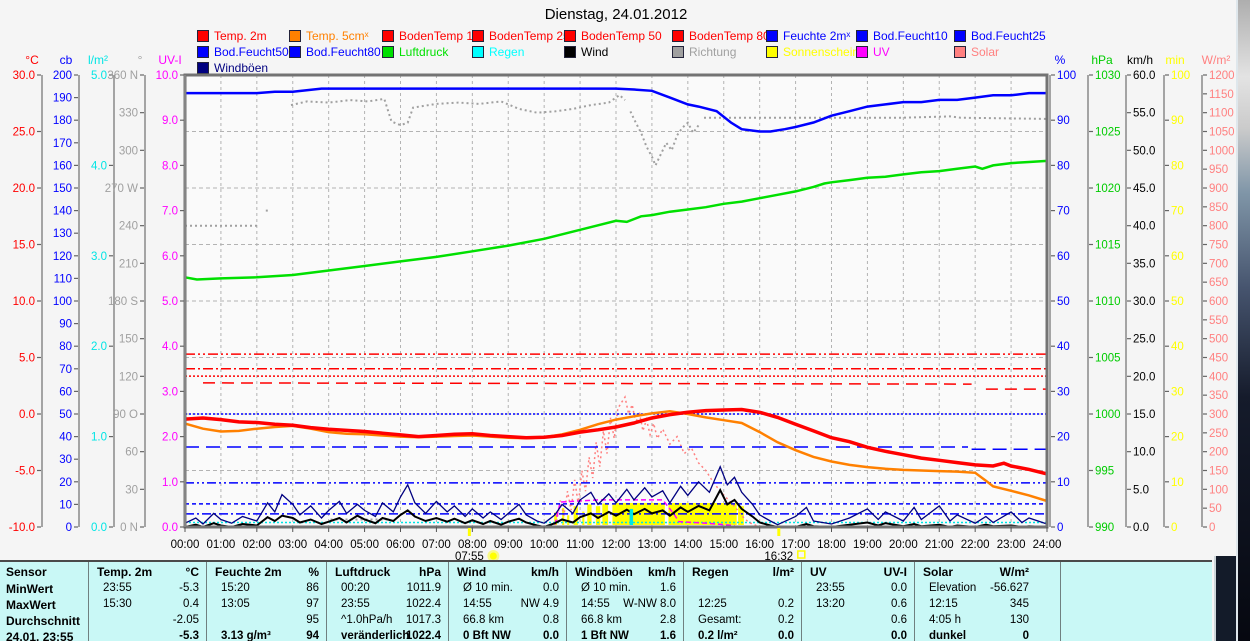 The width and height of the screenshot is (1250, 641). I want to click on axis-tick-label: 200, so click(1218, 453).